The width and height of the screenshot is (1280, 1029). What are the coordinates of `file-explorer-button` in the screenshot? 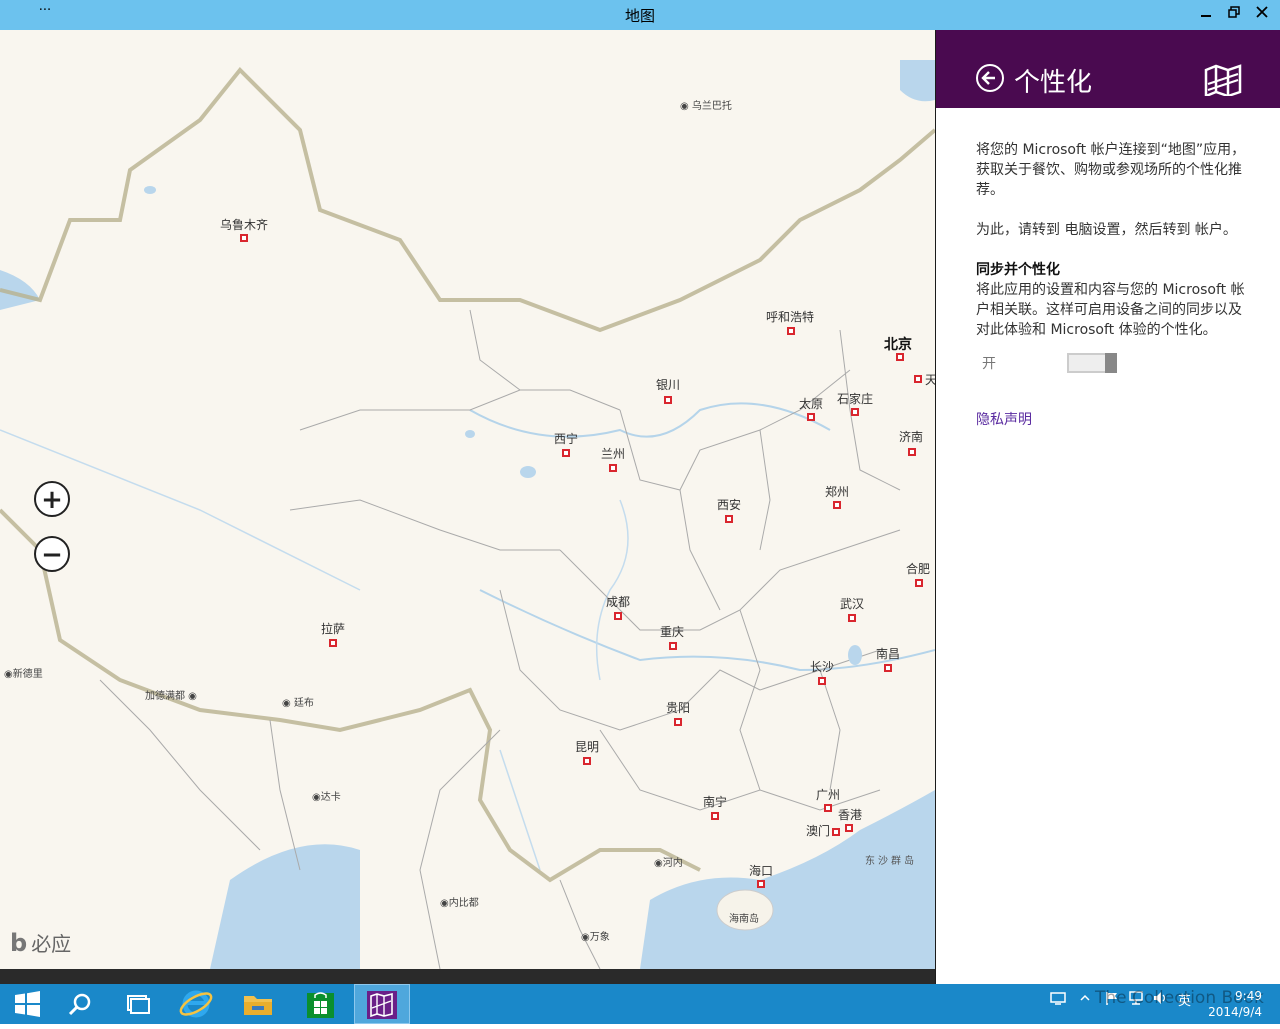 It's located at (258, 1004).